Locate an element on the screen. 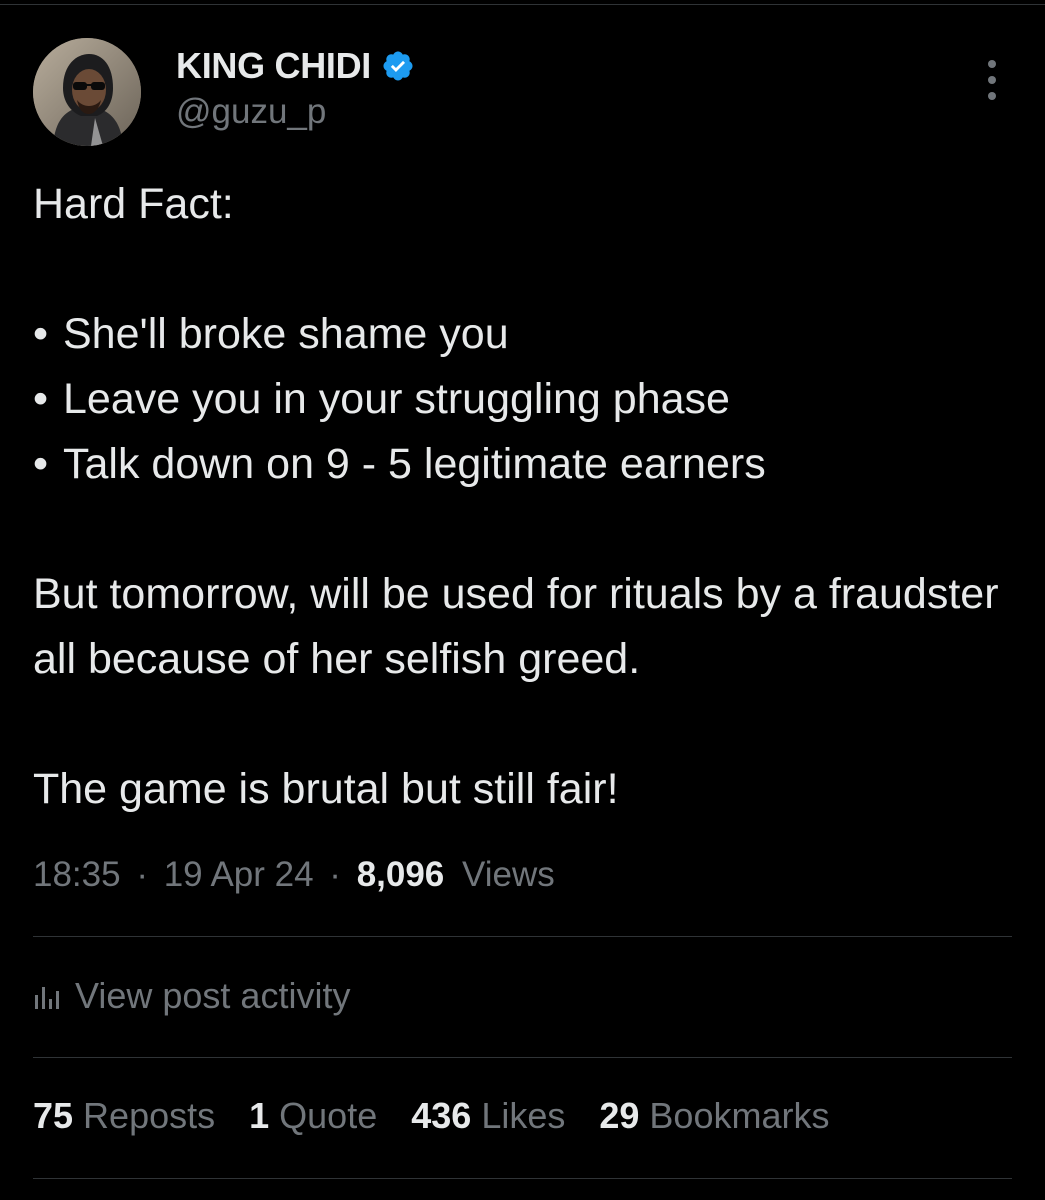 The height and width of the screenshot is (1200, 1045). views-label: Views is located at coordinates (508, 874).